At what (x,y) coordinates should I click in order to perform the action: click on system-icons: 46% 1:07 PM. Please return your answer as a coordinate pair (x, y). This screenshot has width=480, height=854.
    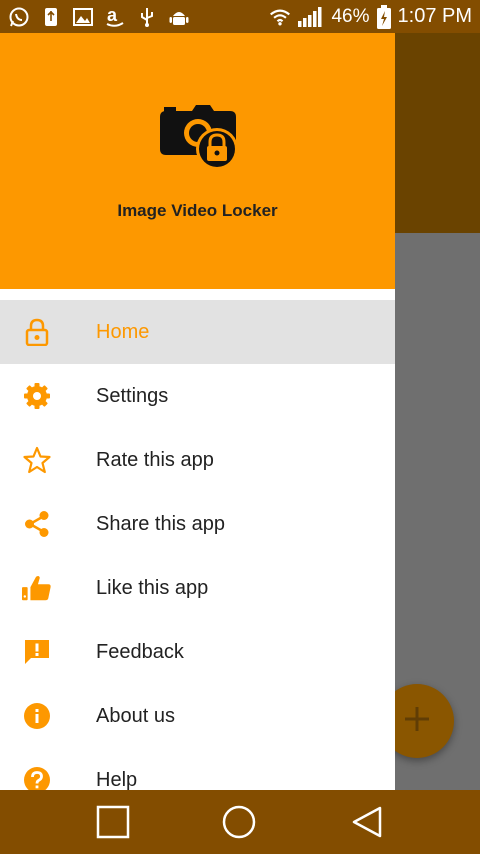
    Looking at the image, I should click on (370, 16).